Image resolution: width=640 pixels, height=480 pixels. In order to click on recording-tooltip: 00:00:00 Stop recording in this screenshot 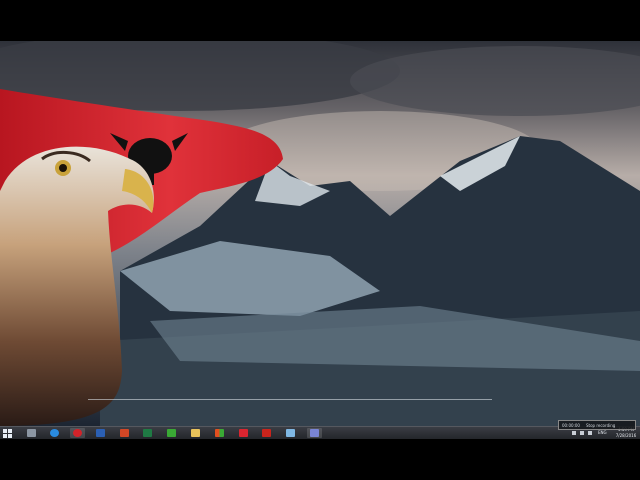, I will do `click(597, 425)`.